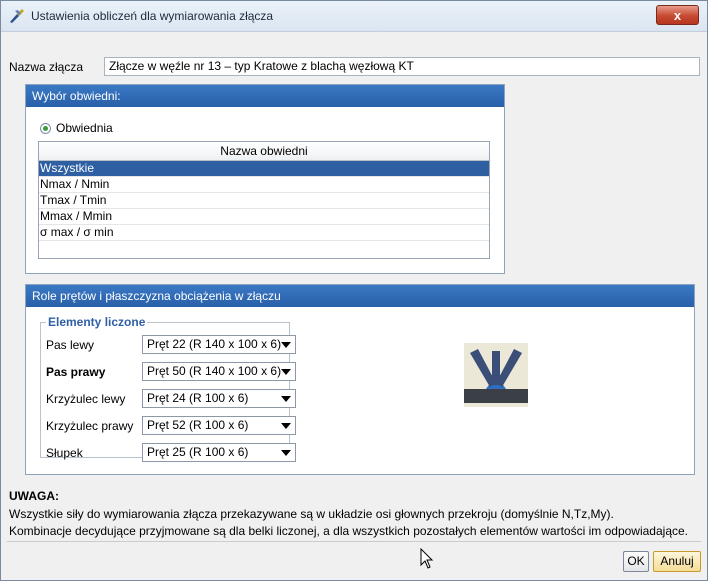 The width and height of the screenshot is (708, 581). I want to click on left-diagonal-select: Pręt 24 (R 100 x 6), so click(219, 398).